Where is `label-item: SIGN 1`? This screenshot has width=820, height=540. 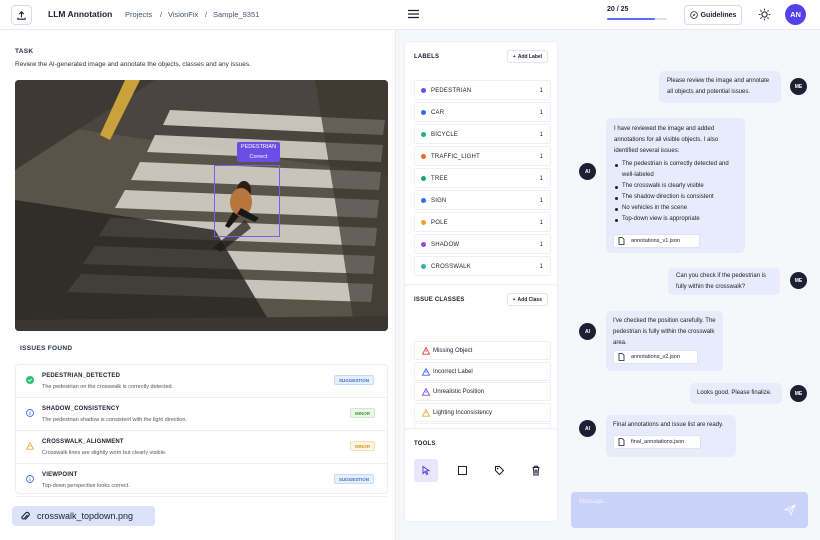 label-item: SIGN 1 is located at coordinates (482, 200).